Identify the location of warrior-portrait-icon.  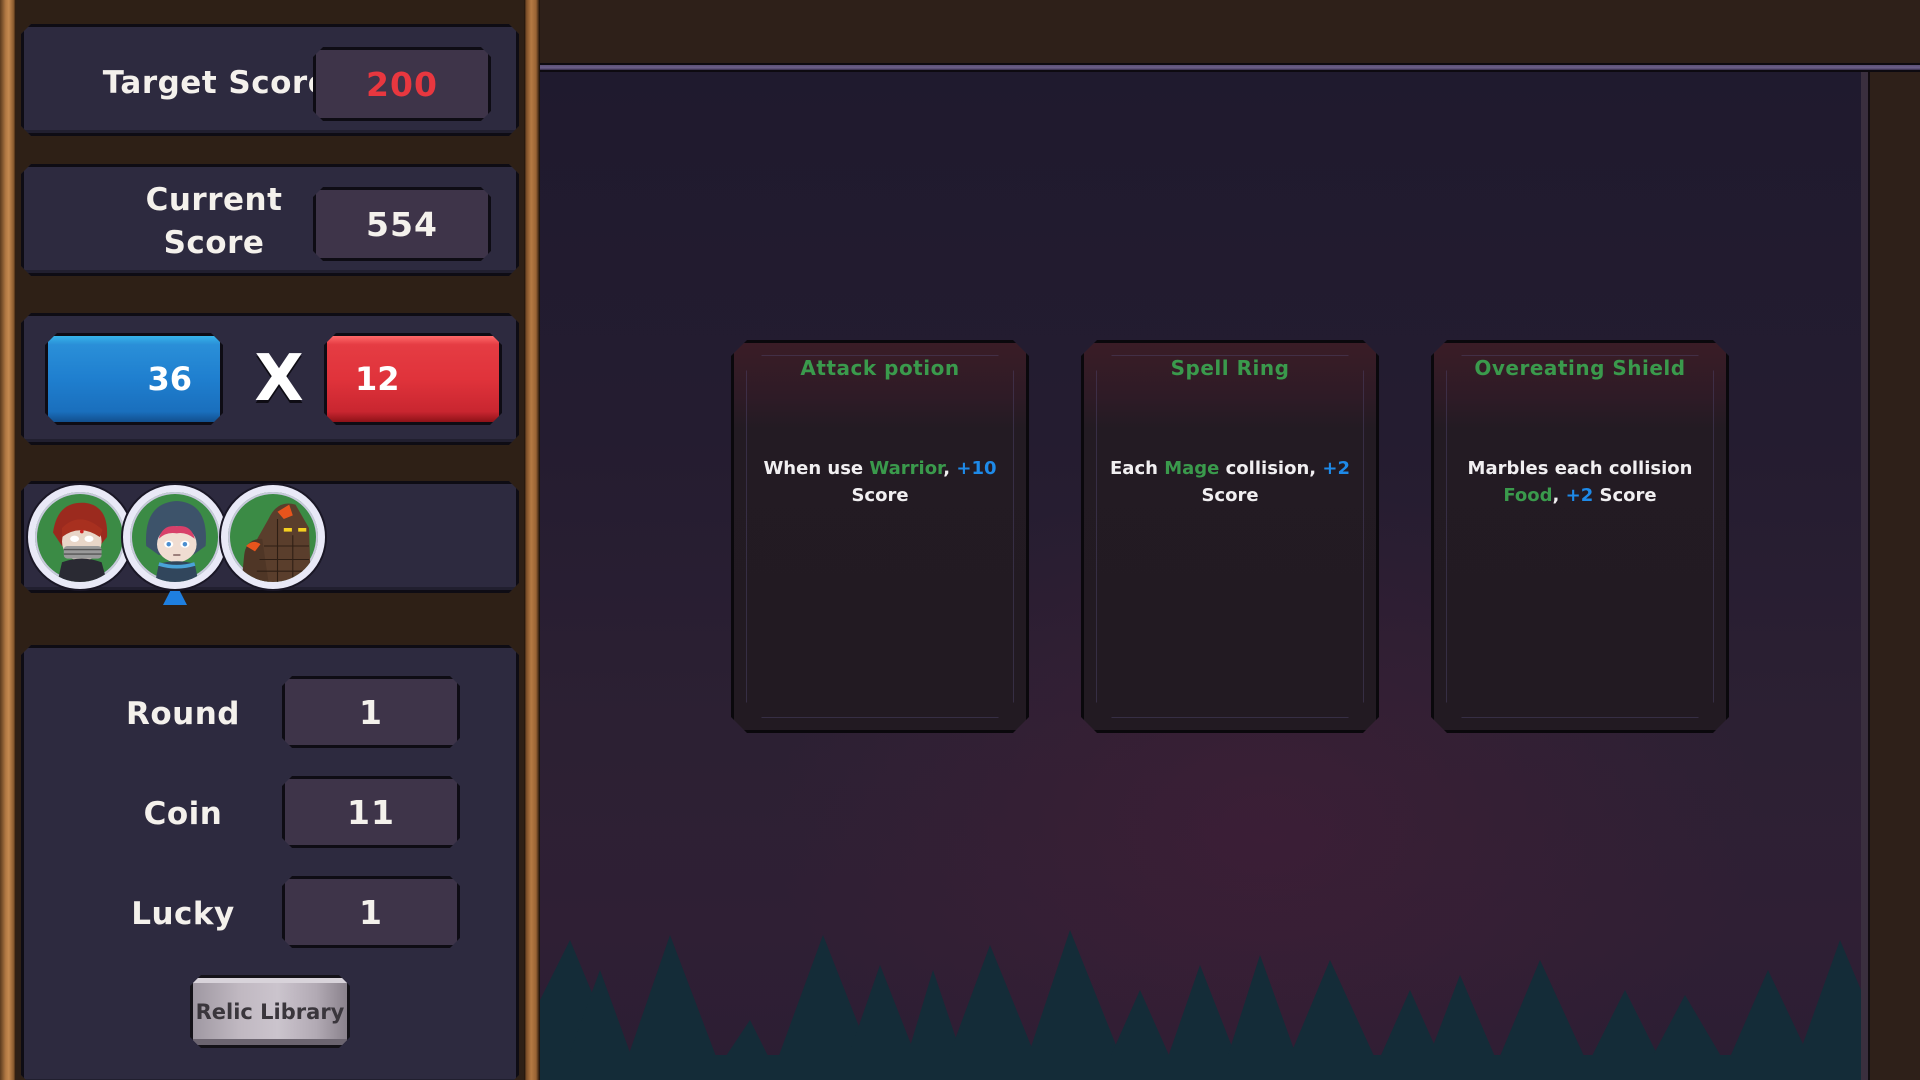
(80, 537).